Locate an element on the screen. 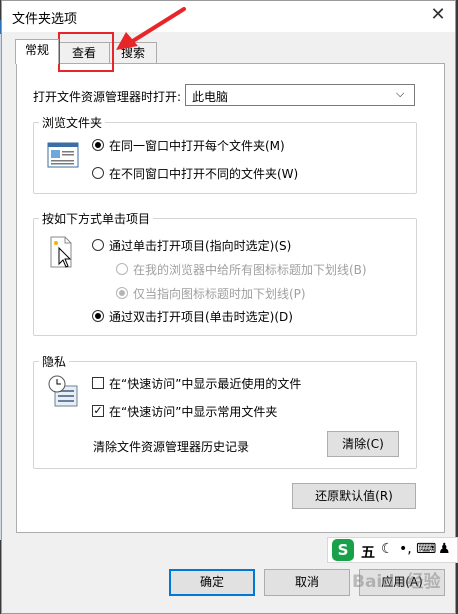 This screenshot has width=458, height=614. tab-general: 常规 is located at coordinates (37, 51).